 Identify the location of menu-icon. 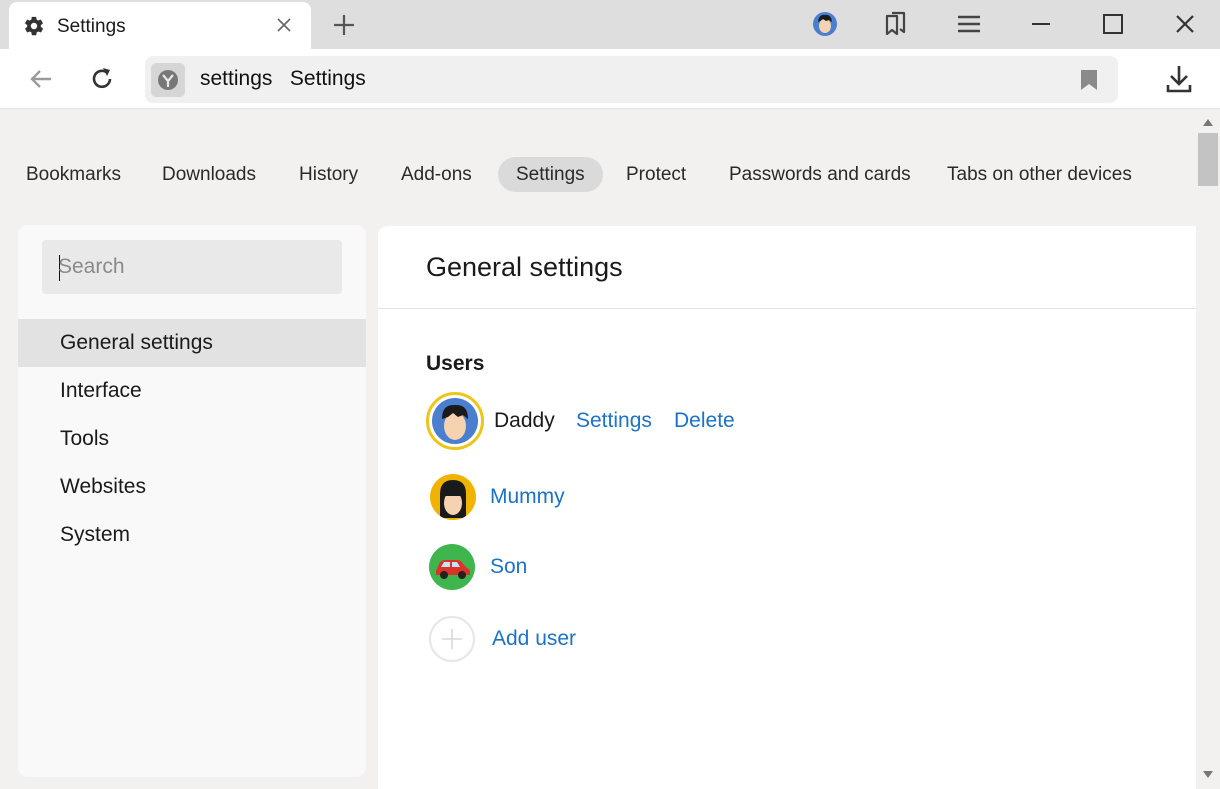
(969, 24).